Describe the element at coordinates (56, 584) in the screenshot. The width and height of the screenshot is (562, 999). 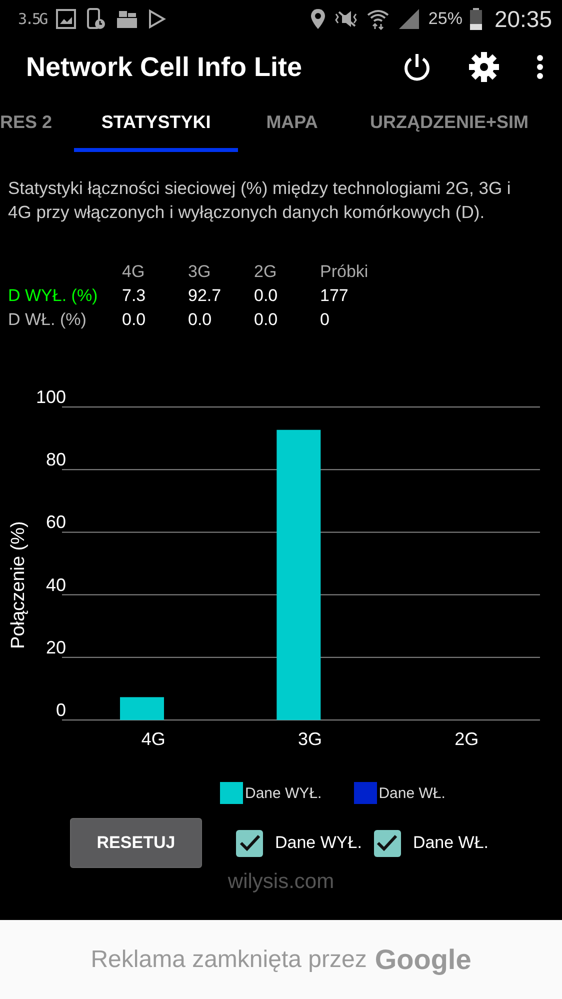
I see `axis-tick-label: 40` at that location.